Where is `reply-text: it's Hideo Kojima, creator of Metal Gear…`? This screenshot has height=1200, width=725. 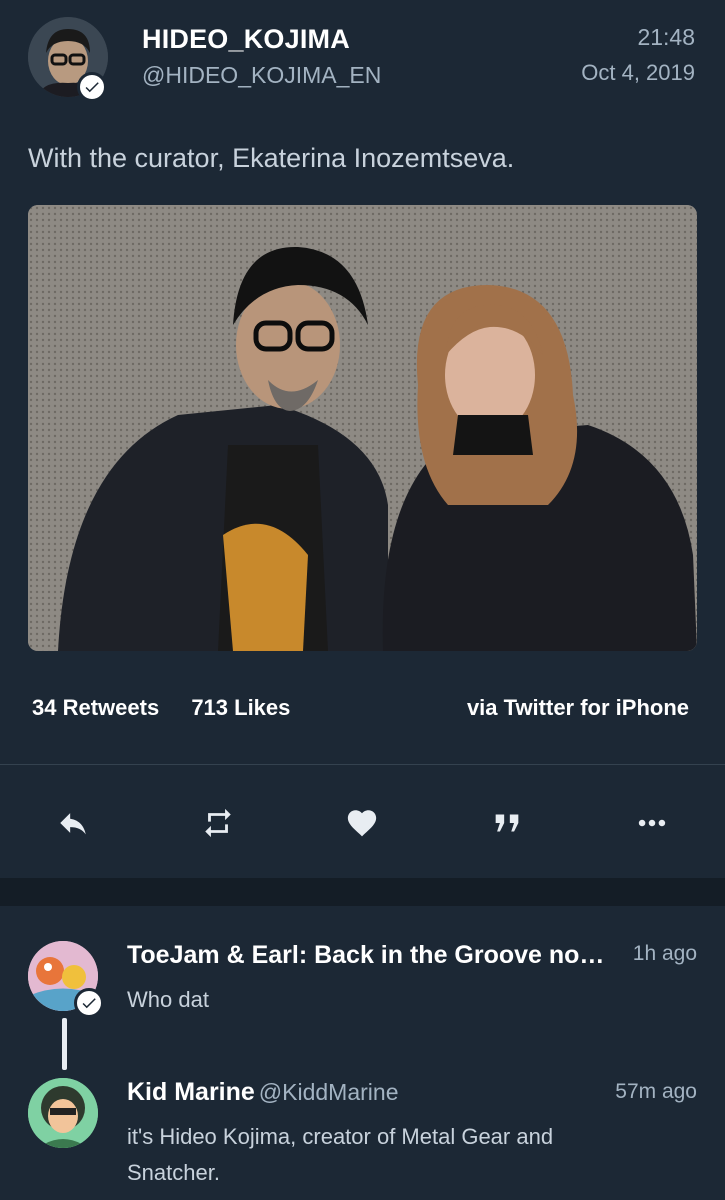 reply-text: it's Hideo Kojima, creator of Metal Gear… is located at coordinates (340, 1154).